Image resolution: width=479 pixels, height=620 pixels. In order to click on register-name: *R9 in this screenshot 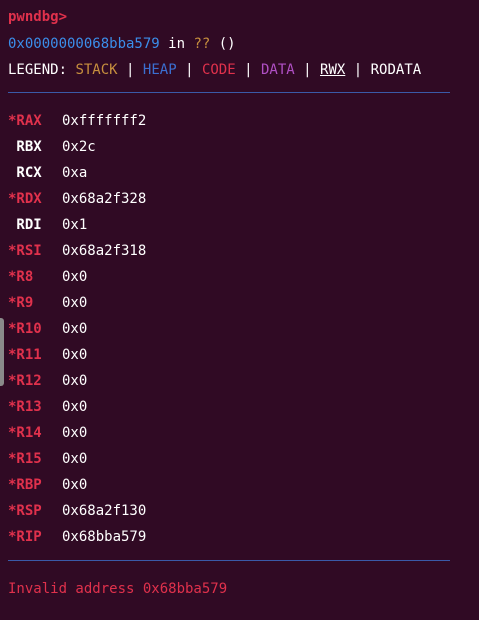, I will do `click(21, 303)`.